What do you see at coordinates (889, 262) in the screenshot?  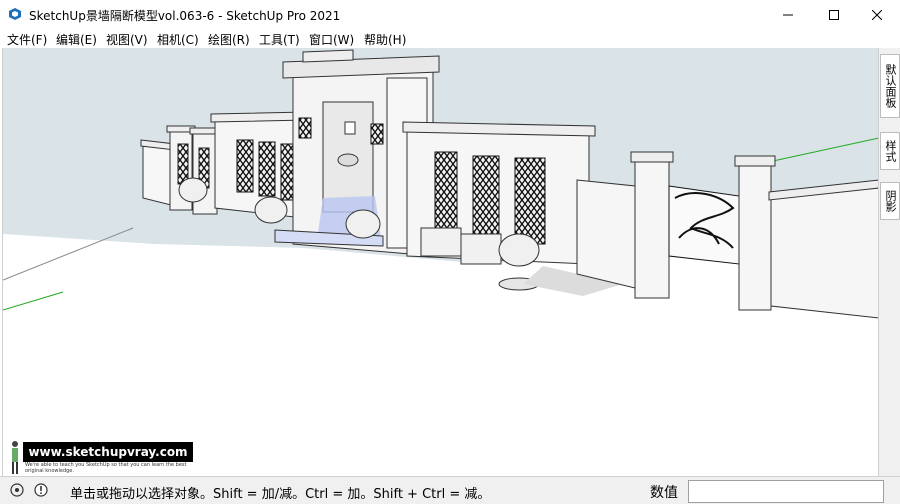 I see `tray-panel: 默认面板 样式 阴影` at bounding box center [889, 262].